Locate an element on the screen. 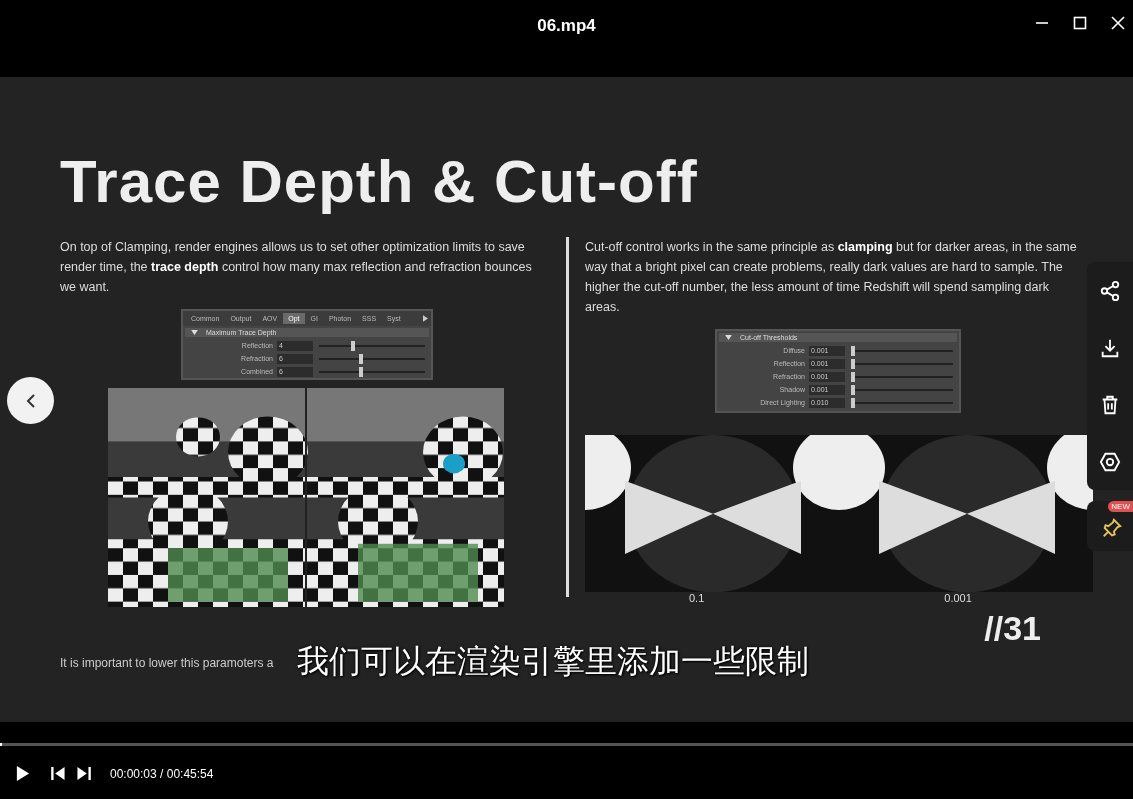  previous-button is located at coordinates (30, 400).